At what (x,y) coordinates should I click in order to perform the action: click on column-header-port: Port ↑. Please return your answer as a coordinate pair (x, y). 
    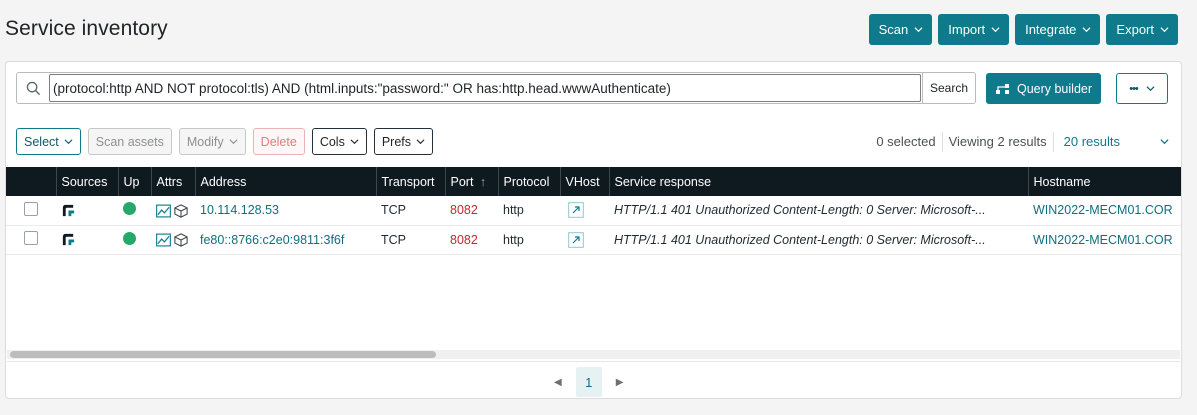
    Looking at the image, I should click on (472, 181).